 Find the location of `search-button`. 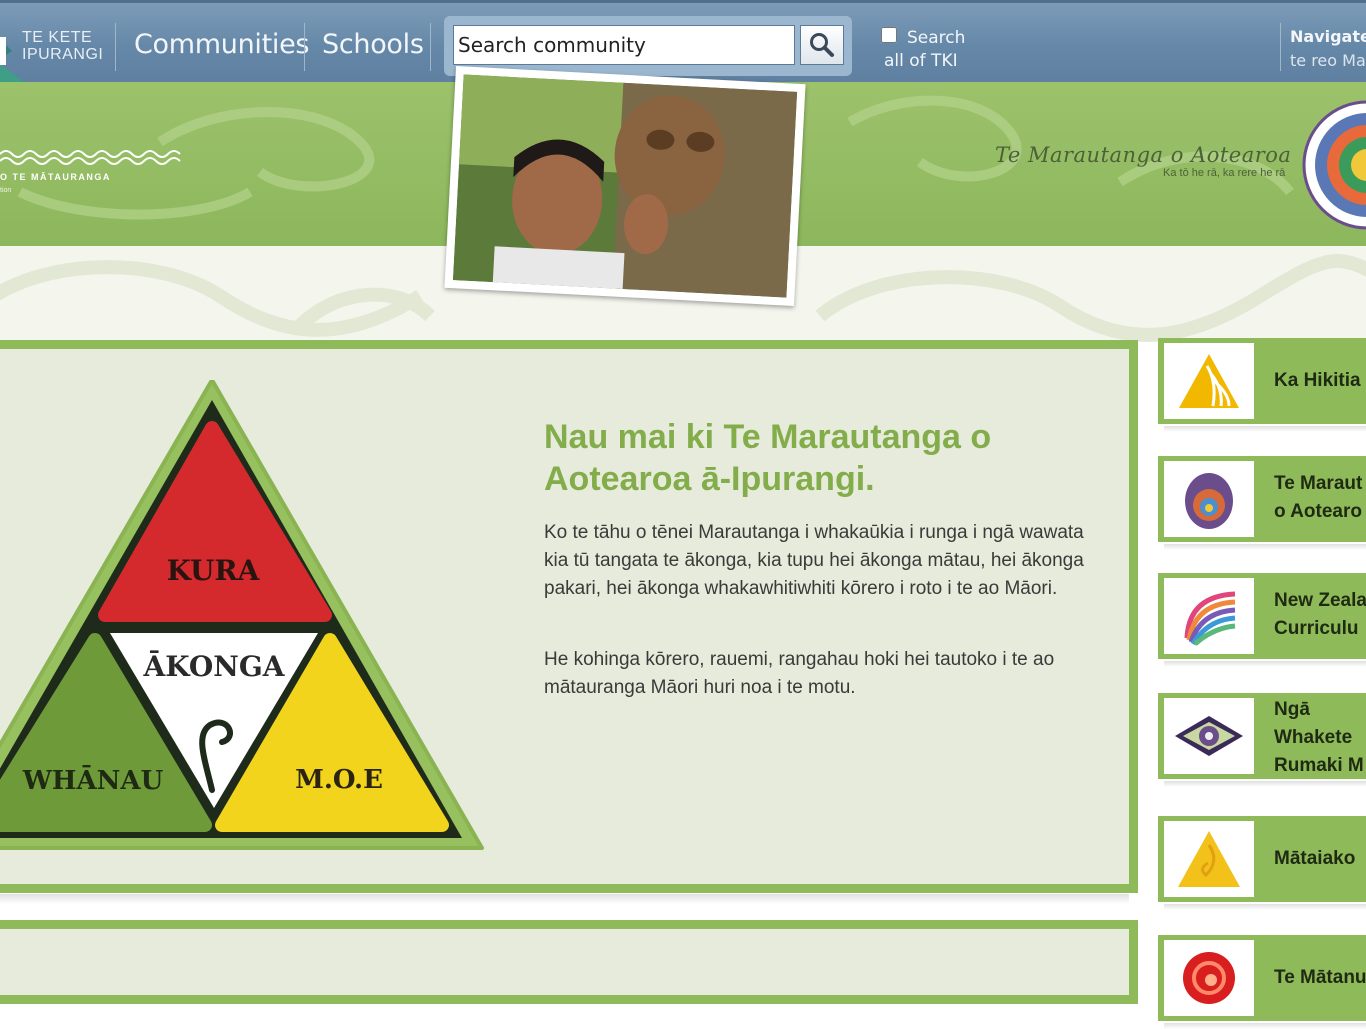

search-button is located at coordinates (822, 45).